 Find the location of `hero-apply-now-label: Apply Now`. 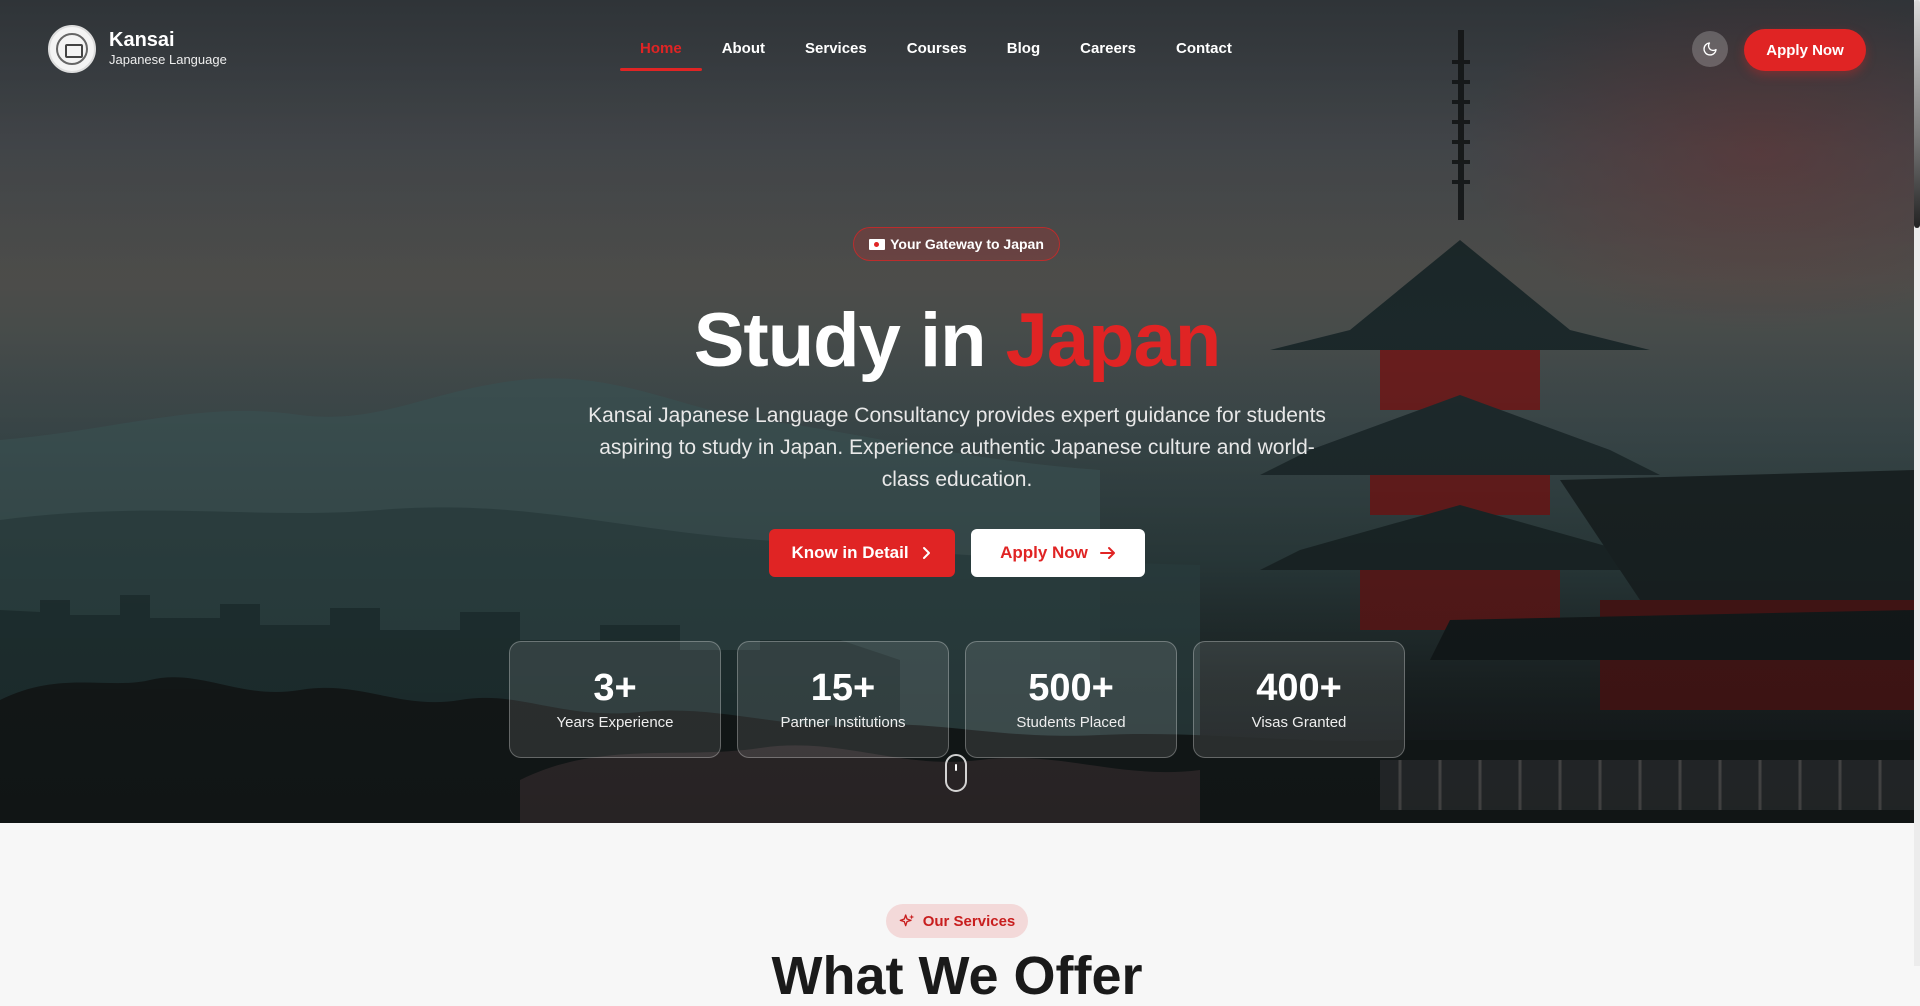

hero-apply-now-label: Apply Now is located at coordinates (1044, 552).